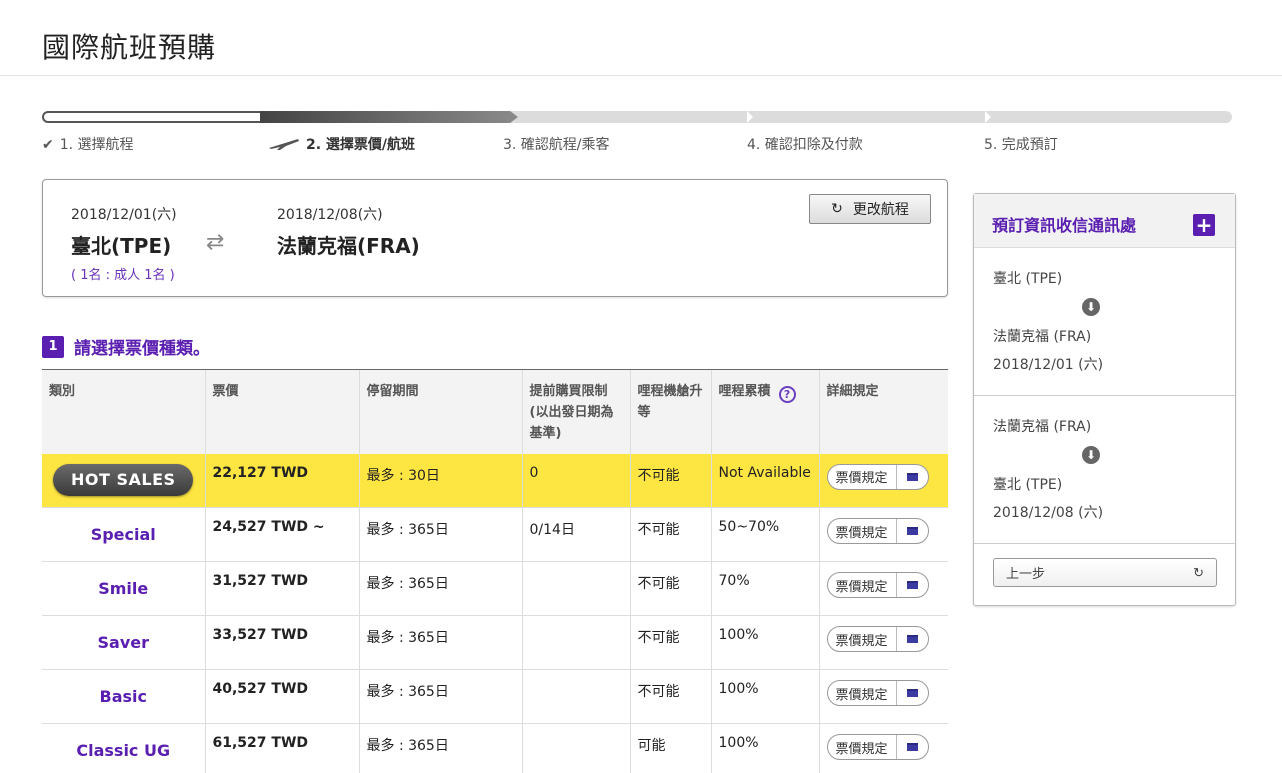  I want to click on table-row: Smile 31,527 TWD 最多 : 365日 不可能 70% 票價規定, so click(495, 588).